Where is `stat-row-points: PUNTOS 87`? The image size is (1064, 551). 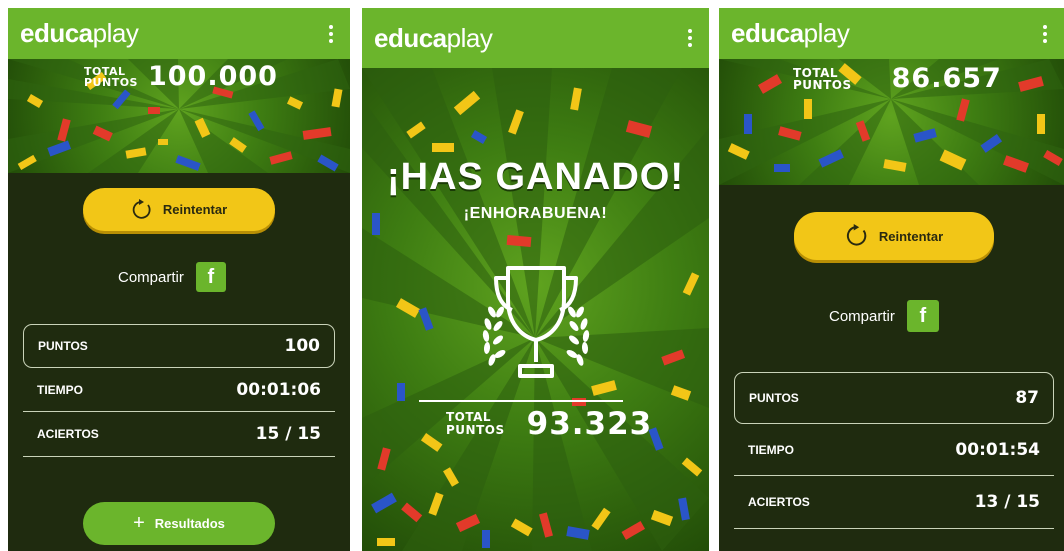
stat-row-points: PUNTOS 87 is located at coordinates (894, 398).